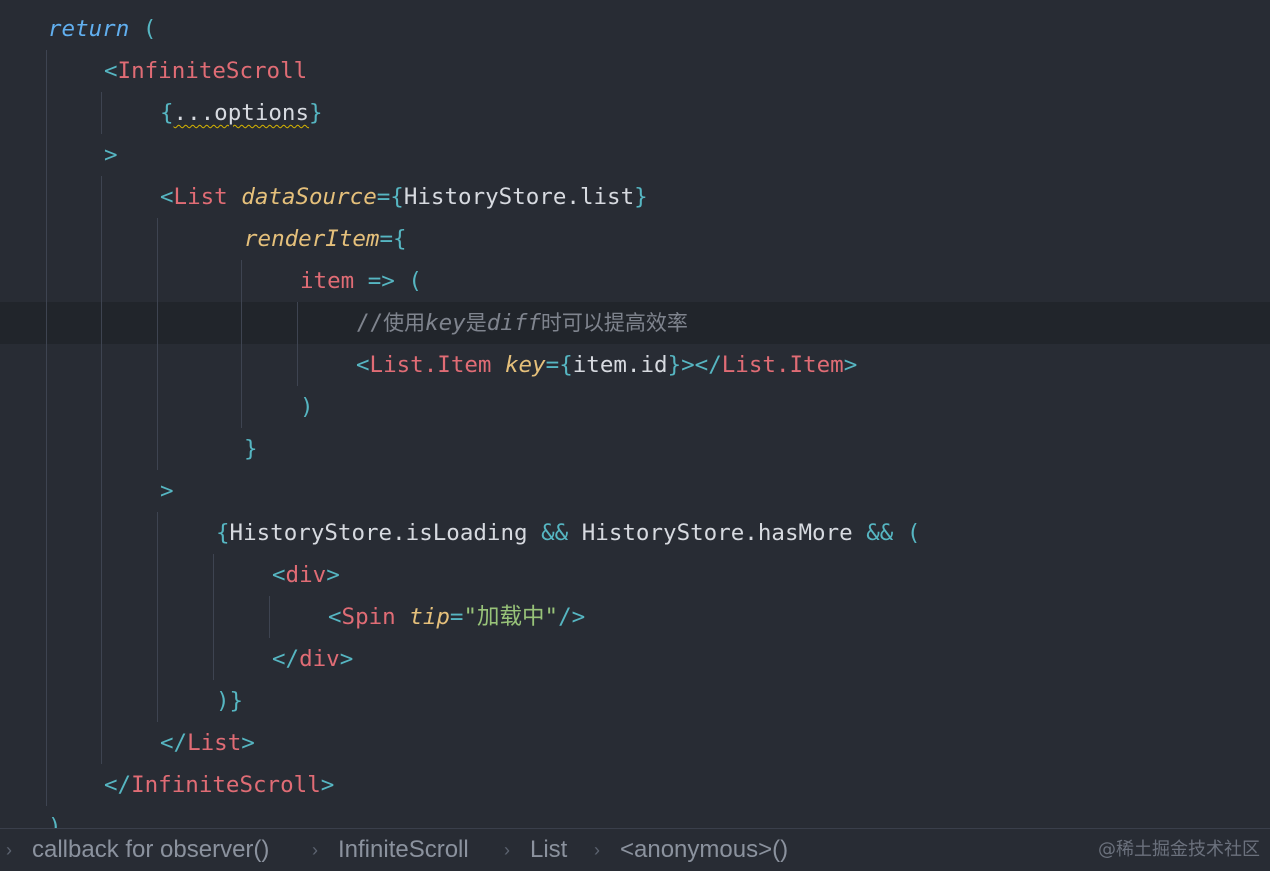 This screenshot has height=871, width=1270. What do you see at coordinates (635, 659) in the screenshot?
I see `code-line: </div>` at bounding box center [635, 659].